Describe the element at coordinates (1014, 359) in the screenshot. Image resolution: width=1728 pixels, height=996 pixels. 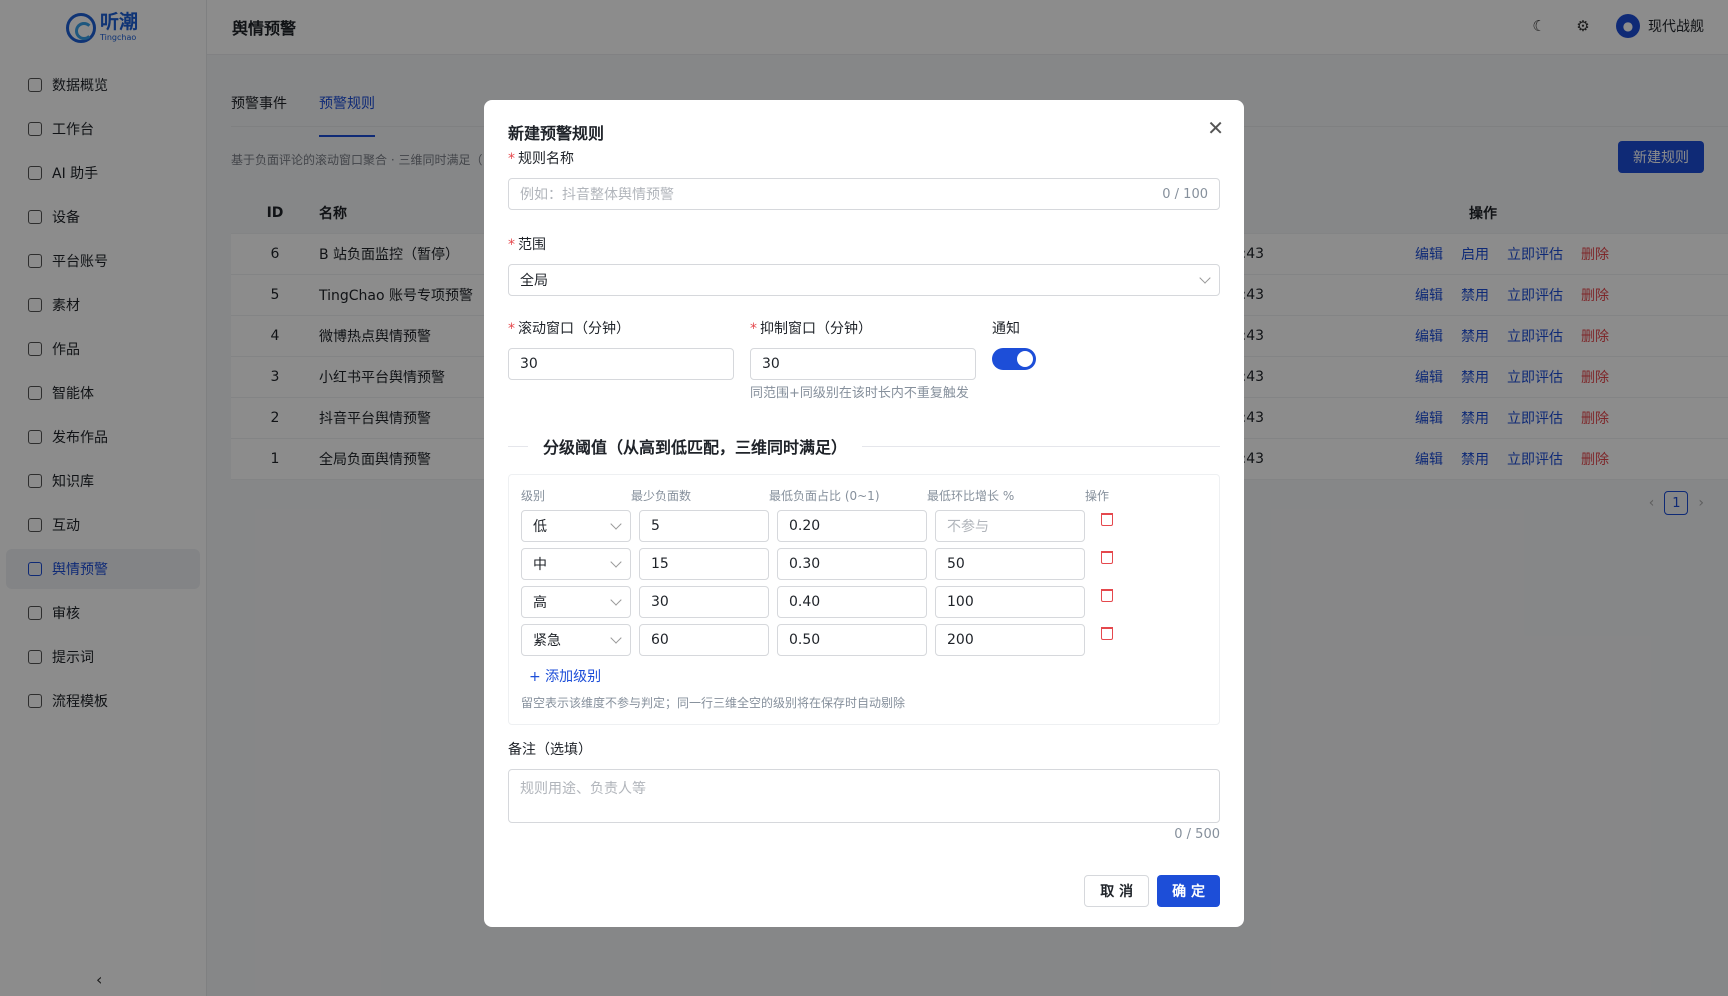
I see `notify-toggle` at that location.